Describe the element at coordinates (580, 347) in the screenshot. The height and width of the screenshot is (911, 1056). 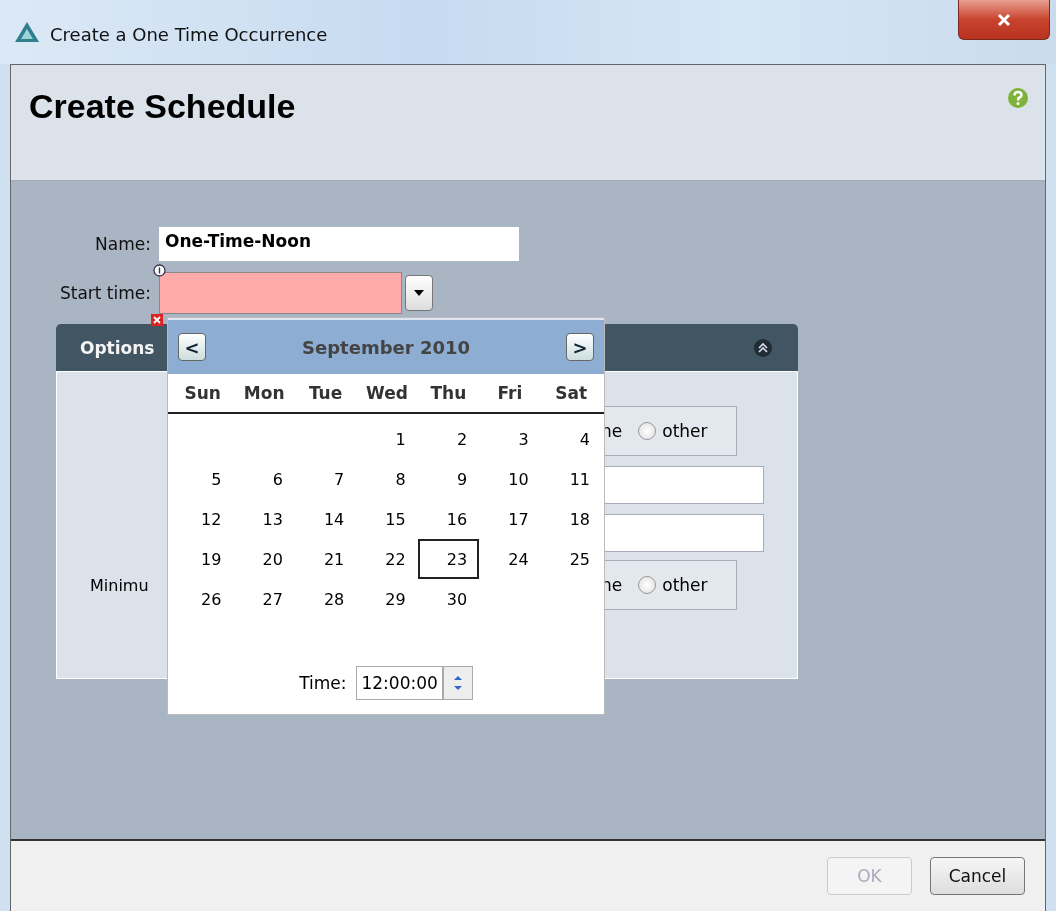
I see `next-month-button: >` at that location.